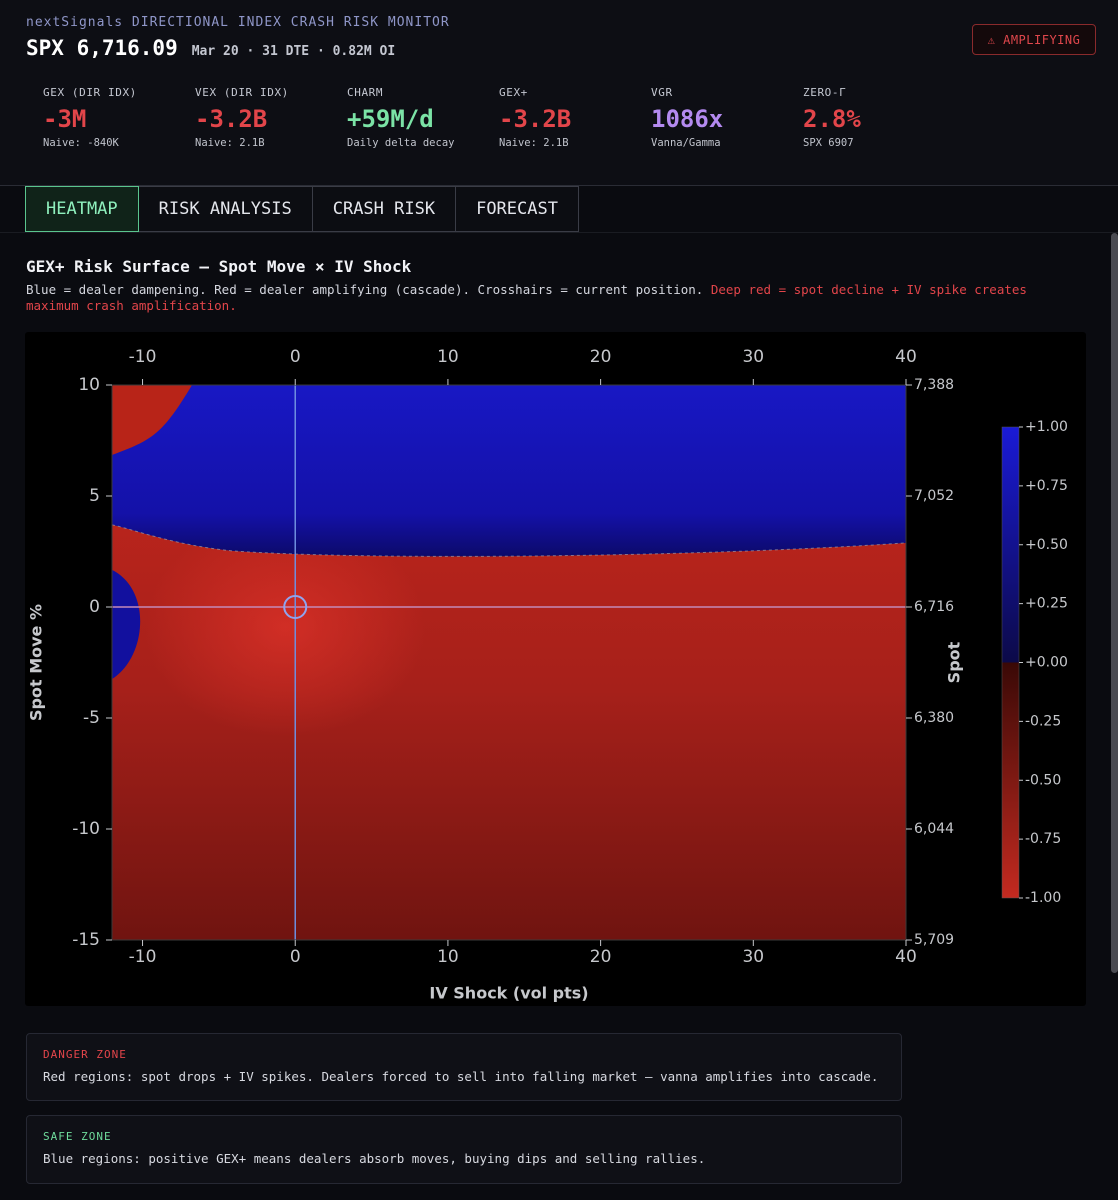  I want to click on colorbar-tick-label: +0.50, so click(1046, 545).